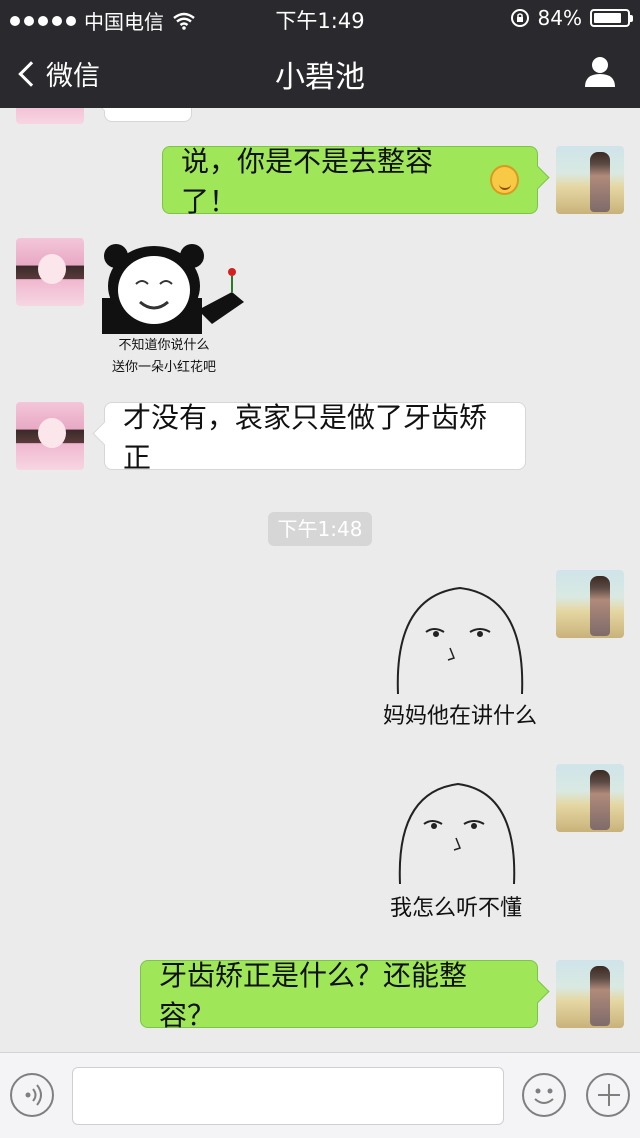  What do you see at coordinates (608, 1095) in the screenshot?
I see `plus-icon` at bounding box center [608, 1095].